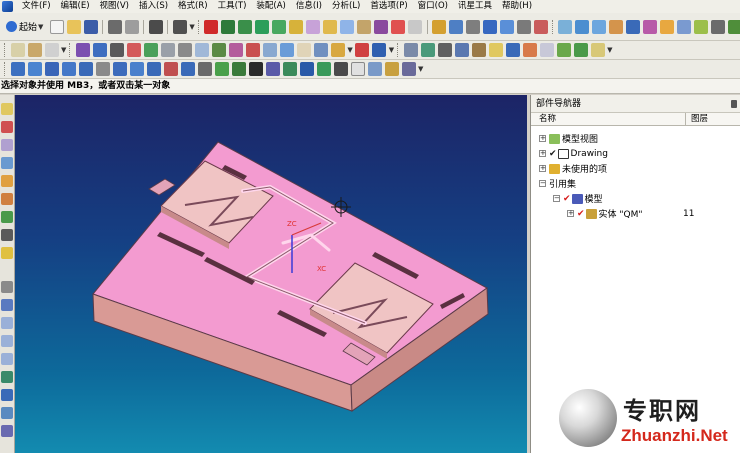 The width and height of the screenshot is (740, 453). Describe the element at coordinates (718, 26) in the screenshot. I see `measure-icon` at that location.